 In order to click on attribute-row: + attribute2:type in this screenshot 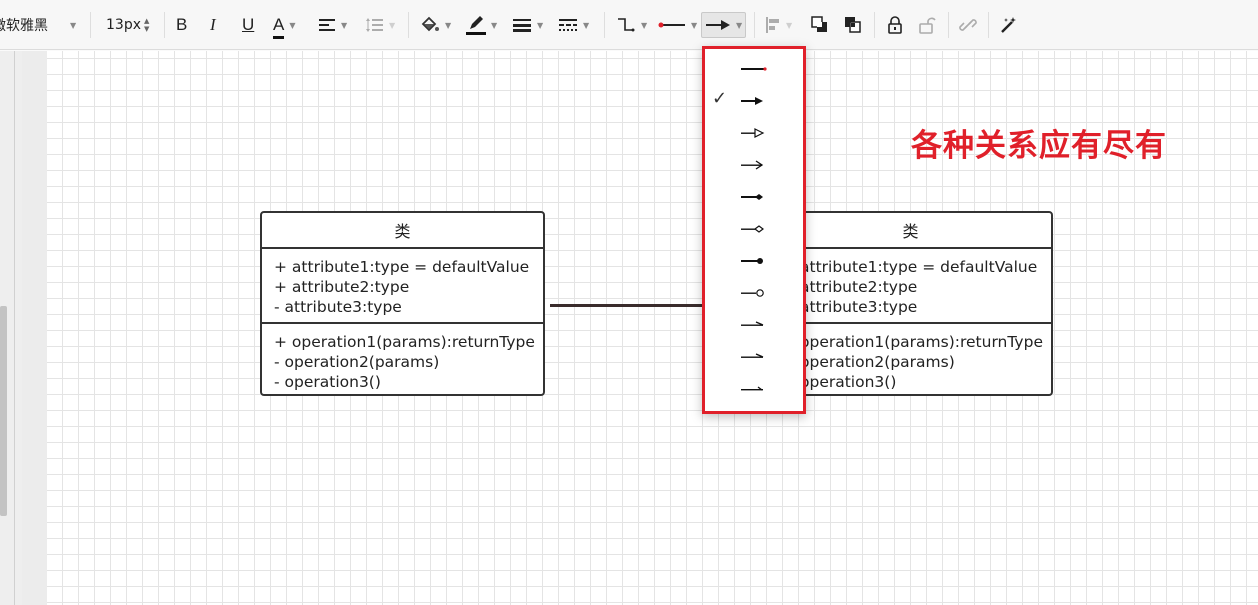, I will do `click(342, 287)`.